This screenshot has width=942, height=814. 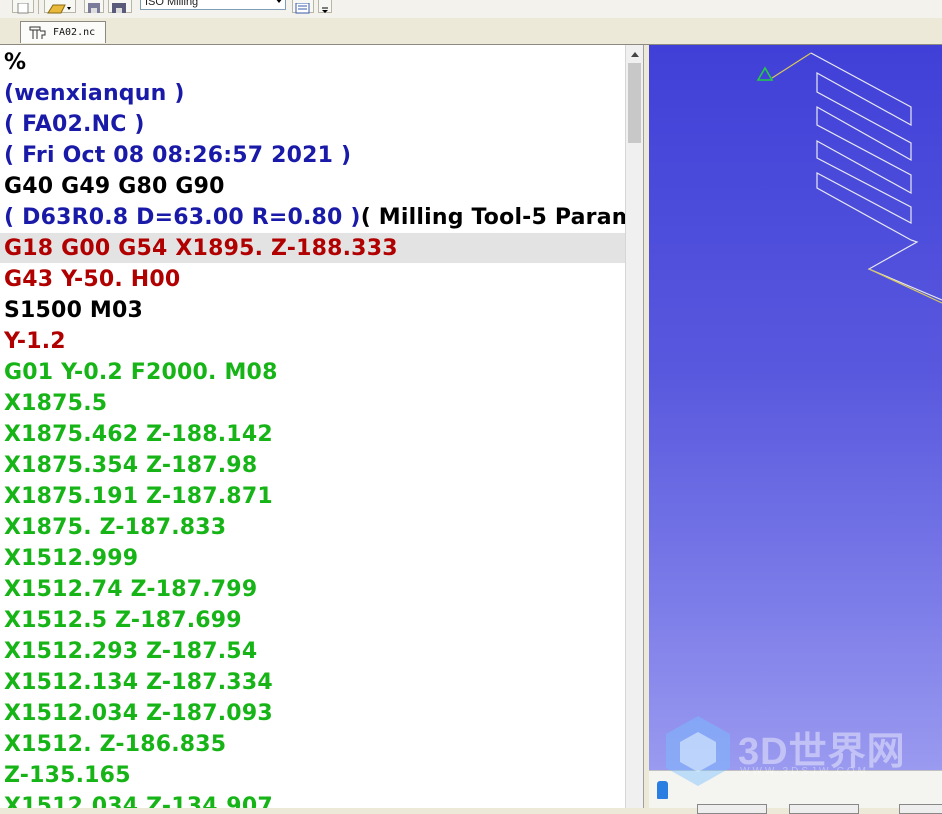 What do you see at coordinates (172, 4) in the screenshot?
I see `machine-select-value: ISO Milling` at bounding box center [172, 4].